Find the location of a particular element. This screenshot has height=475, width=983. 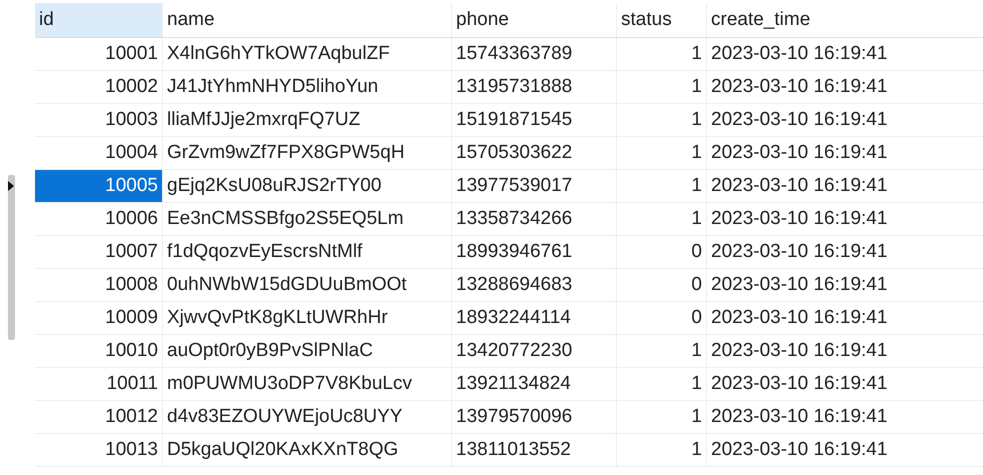

table-cell: 10009 is located at coordinates (99, 318).